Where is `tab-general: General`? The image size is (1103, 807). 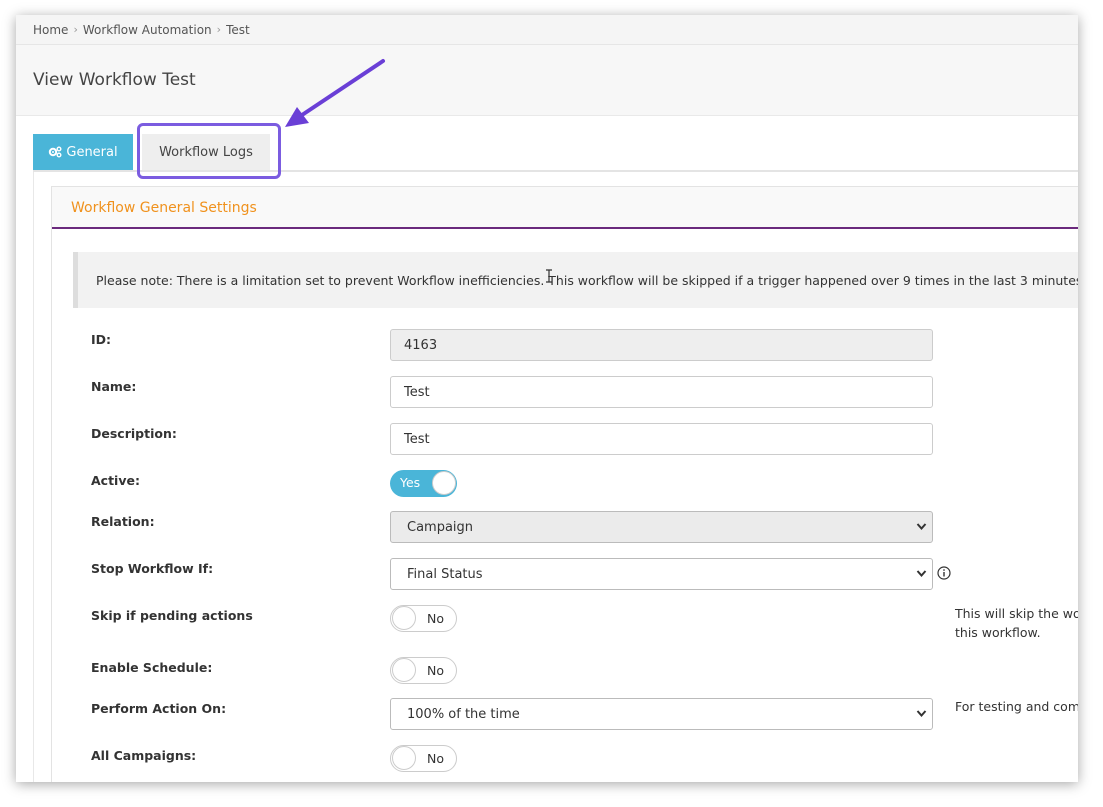
tab-general: General is located at coordinates (83, 152).